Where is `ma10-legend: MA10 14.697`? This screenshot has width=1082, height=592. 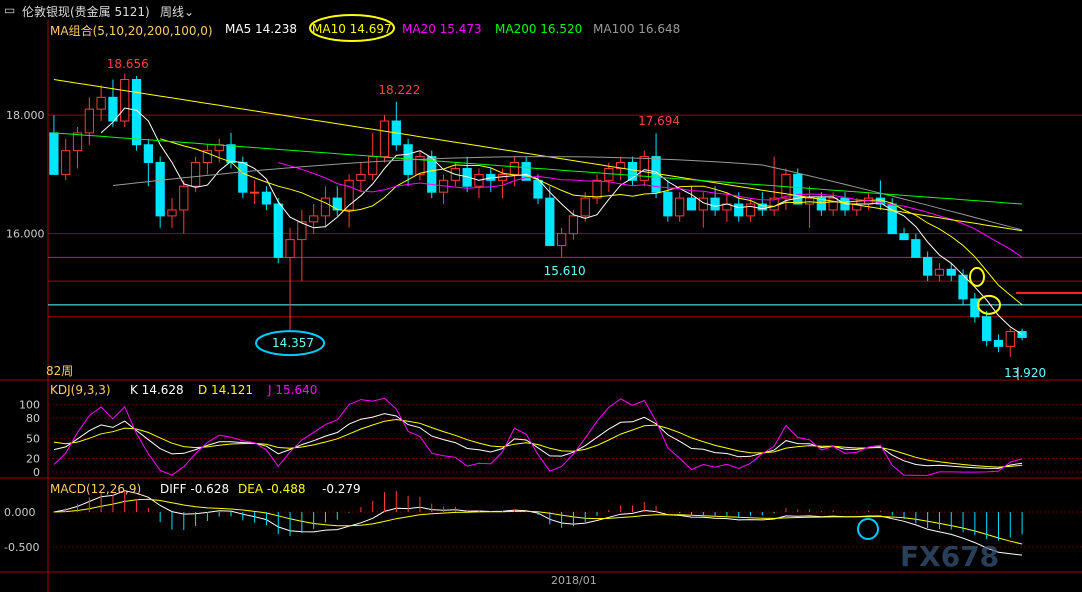 ma10-legend: MA10 14.697 is located at coordinates (352, 29).